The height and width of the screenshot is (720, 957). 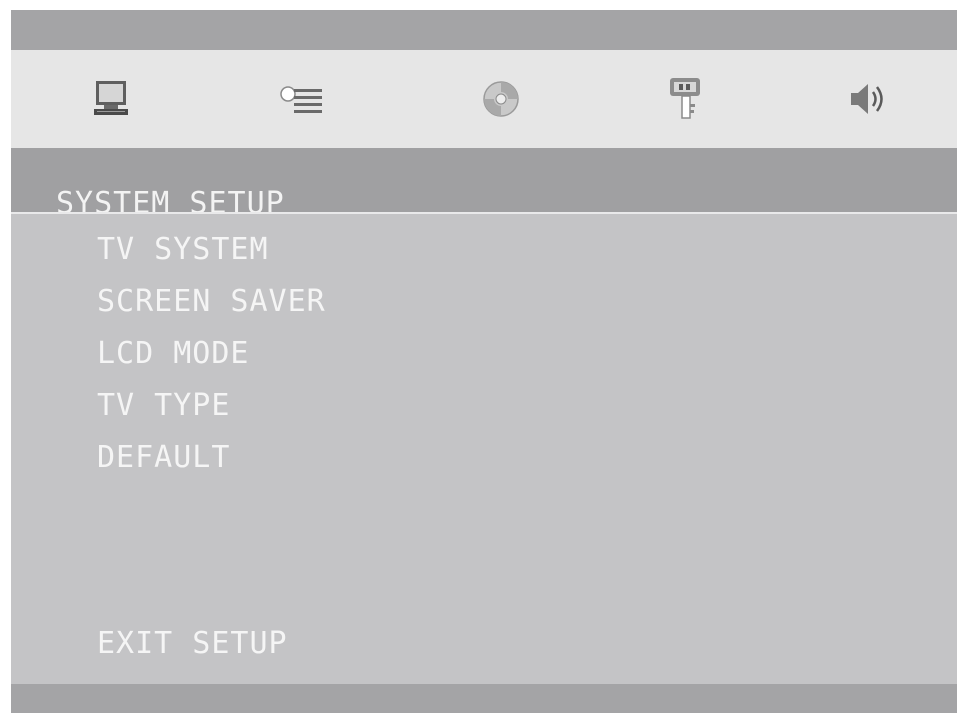 What do you see at coordinates (163, 405) in the screenshot?
I see `menu-item-tv-type: TV TYPE` at bounding box center [163, 405].